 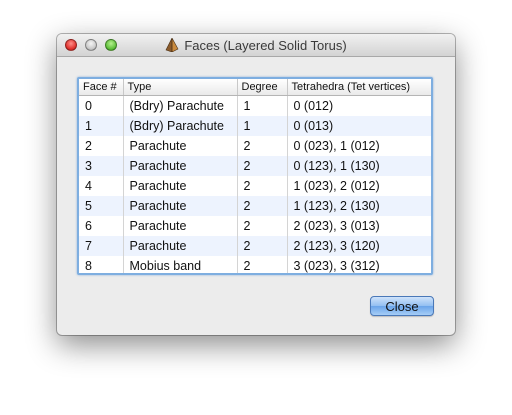 I want to click on title-bar: Faces (Layered Solid Torus), so click(x=256, y=45).